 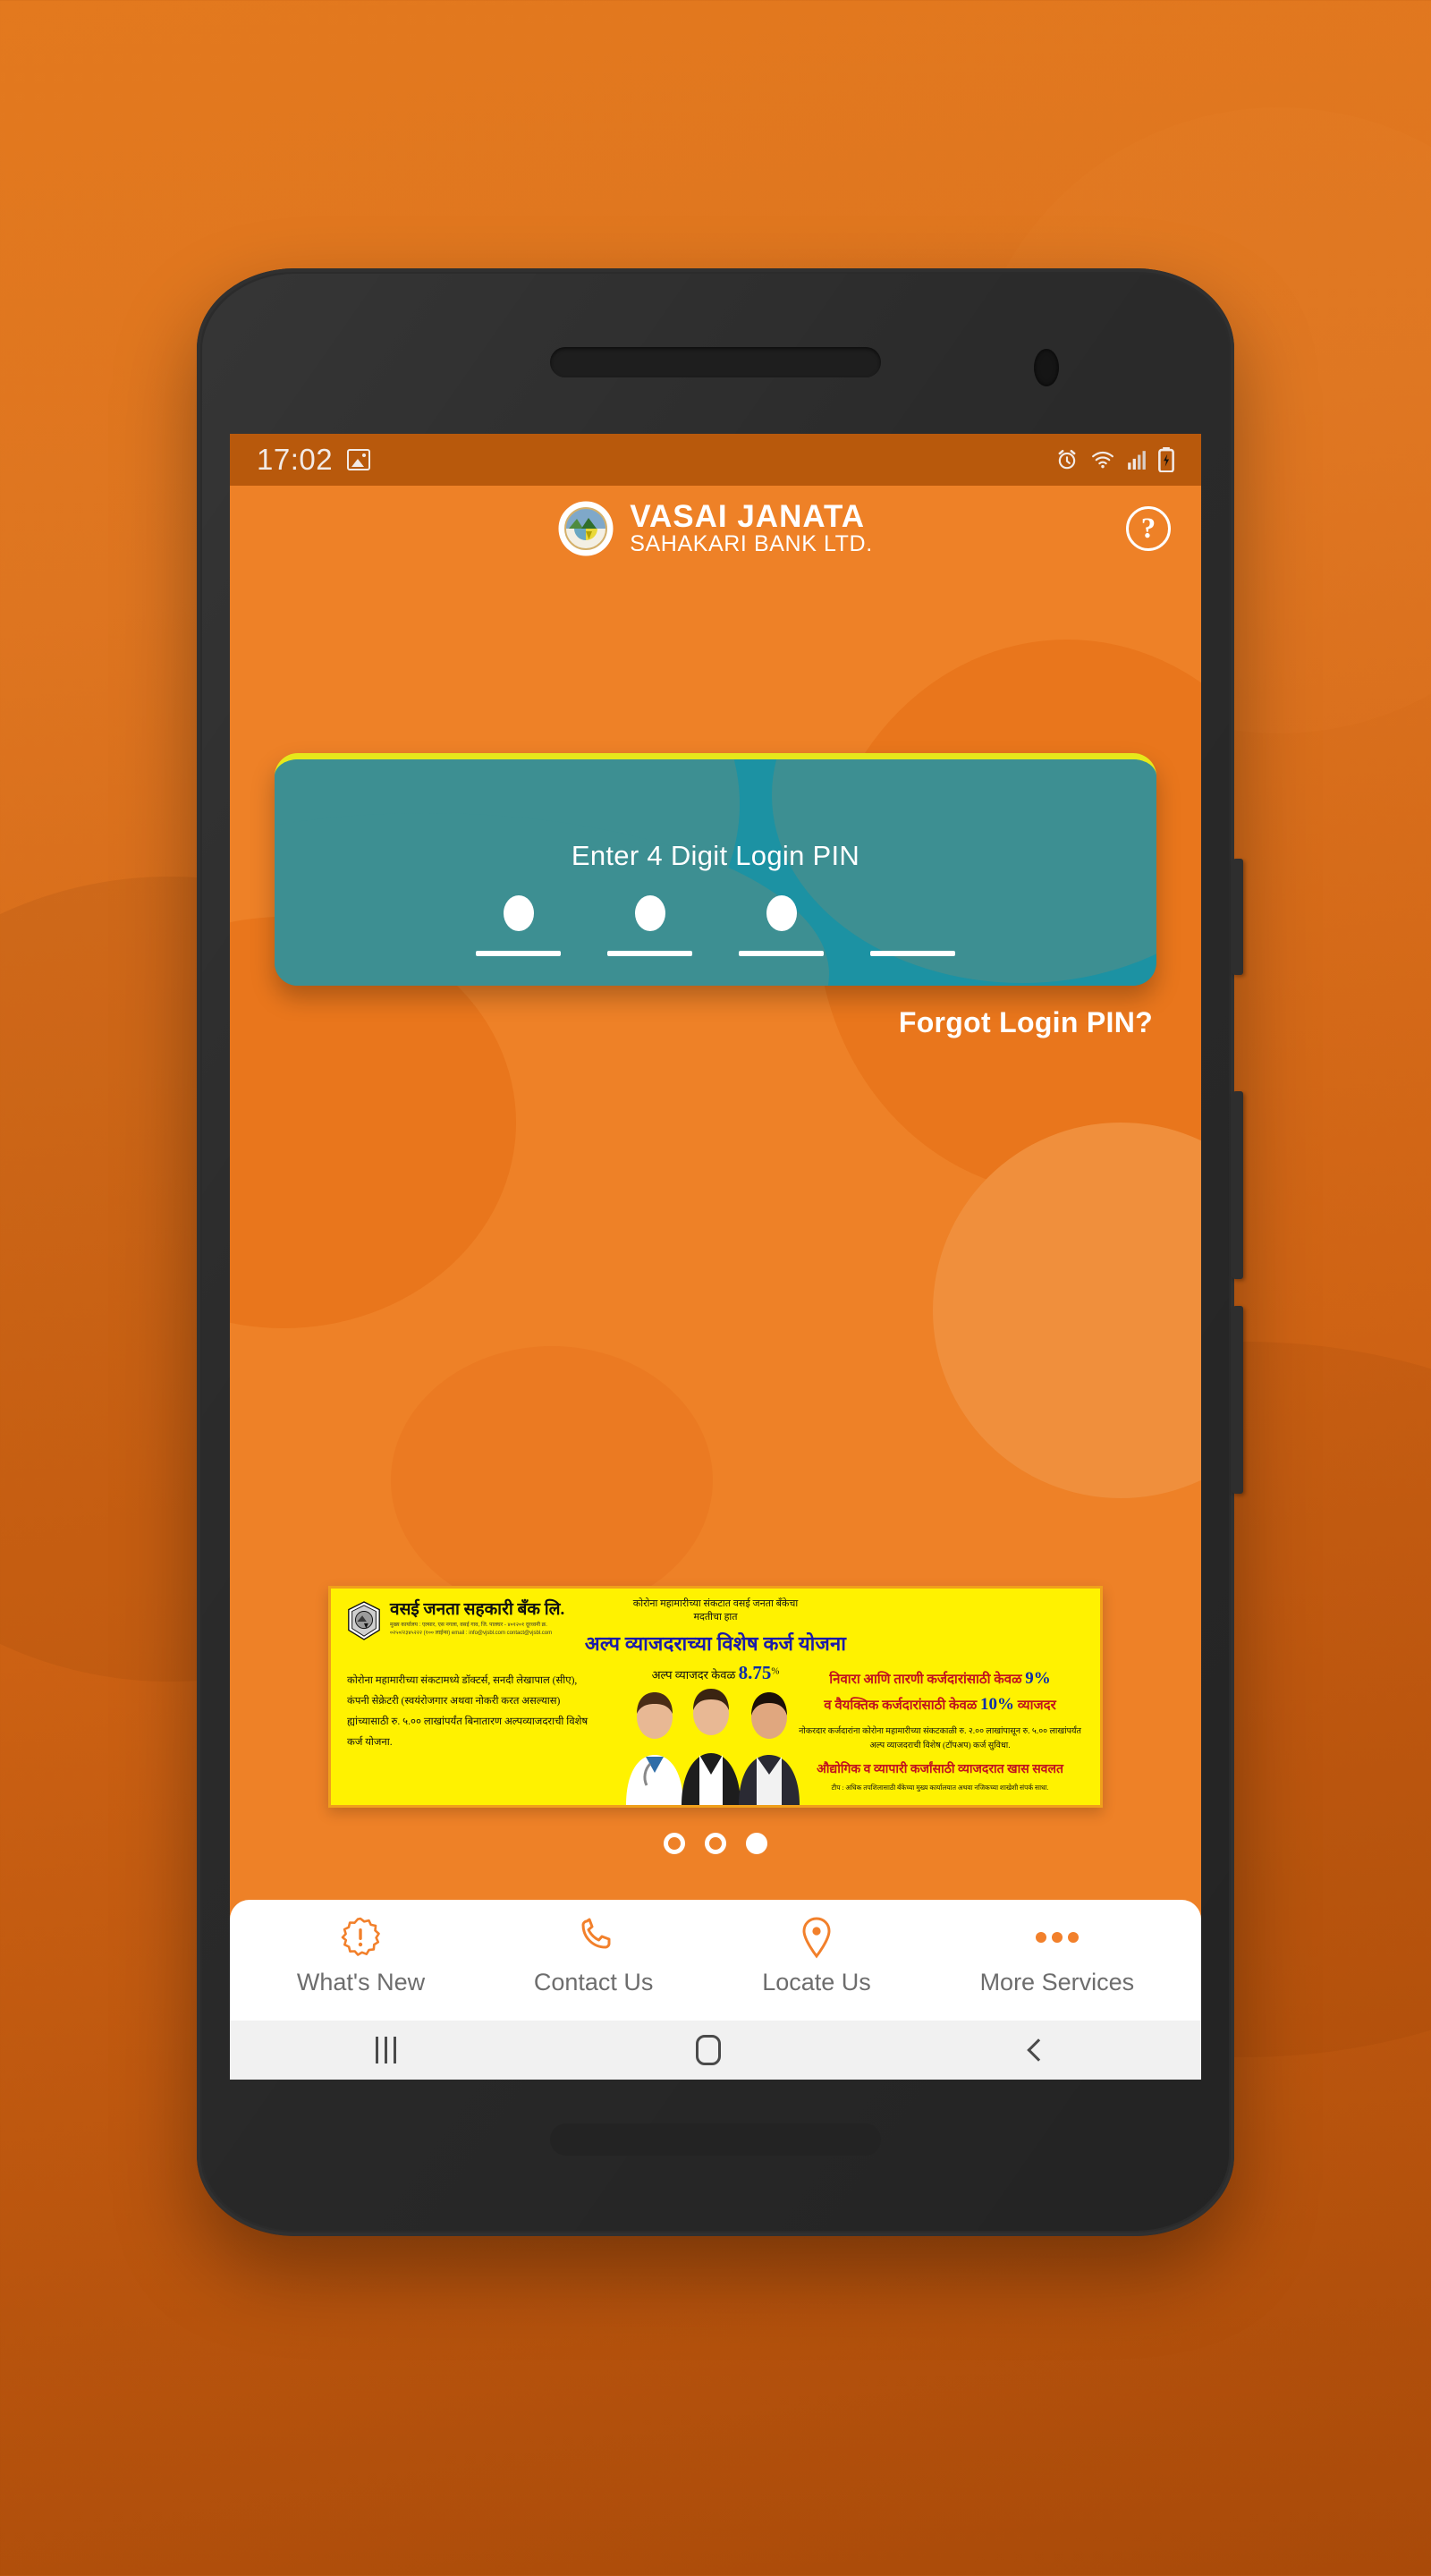 I want to click on nav-item-contact-us: Contact Us, so click(x=593, y=1955).